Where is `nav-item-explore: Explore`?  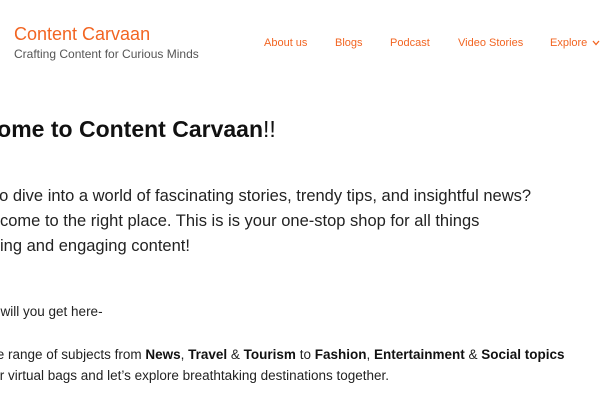 nav-item-explore: Explore is located at coordinates (575, 43).